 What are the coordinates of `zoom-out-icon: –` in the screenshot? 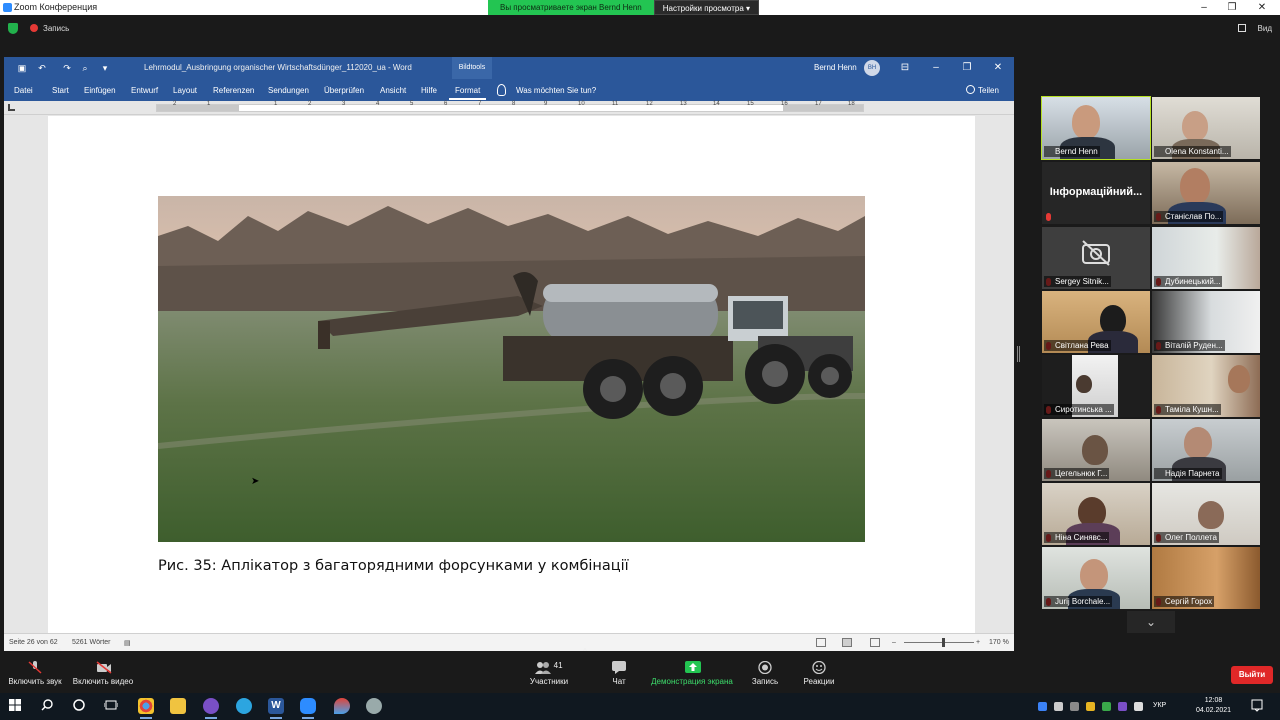 It's located at (894, 642).